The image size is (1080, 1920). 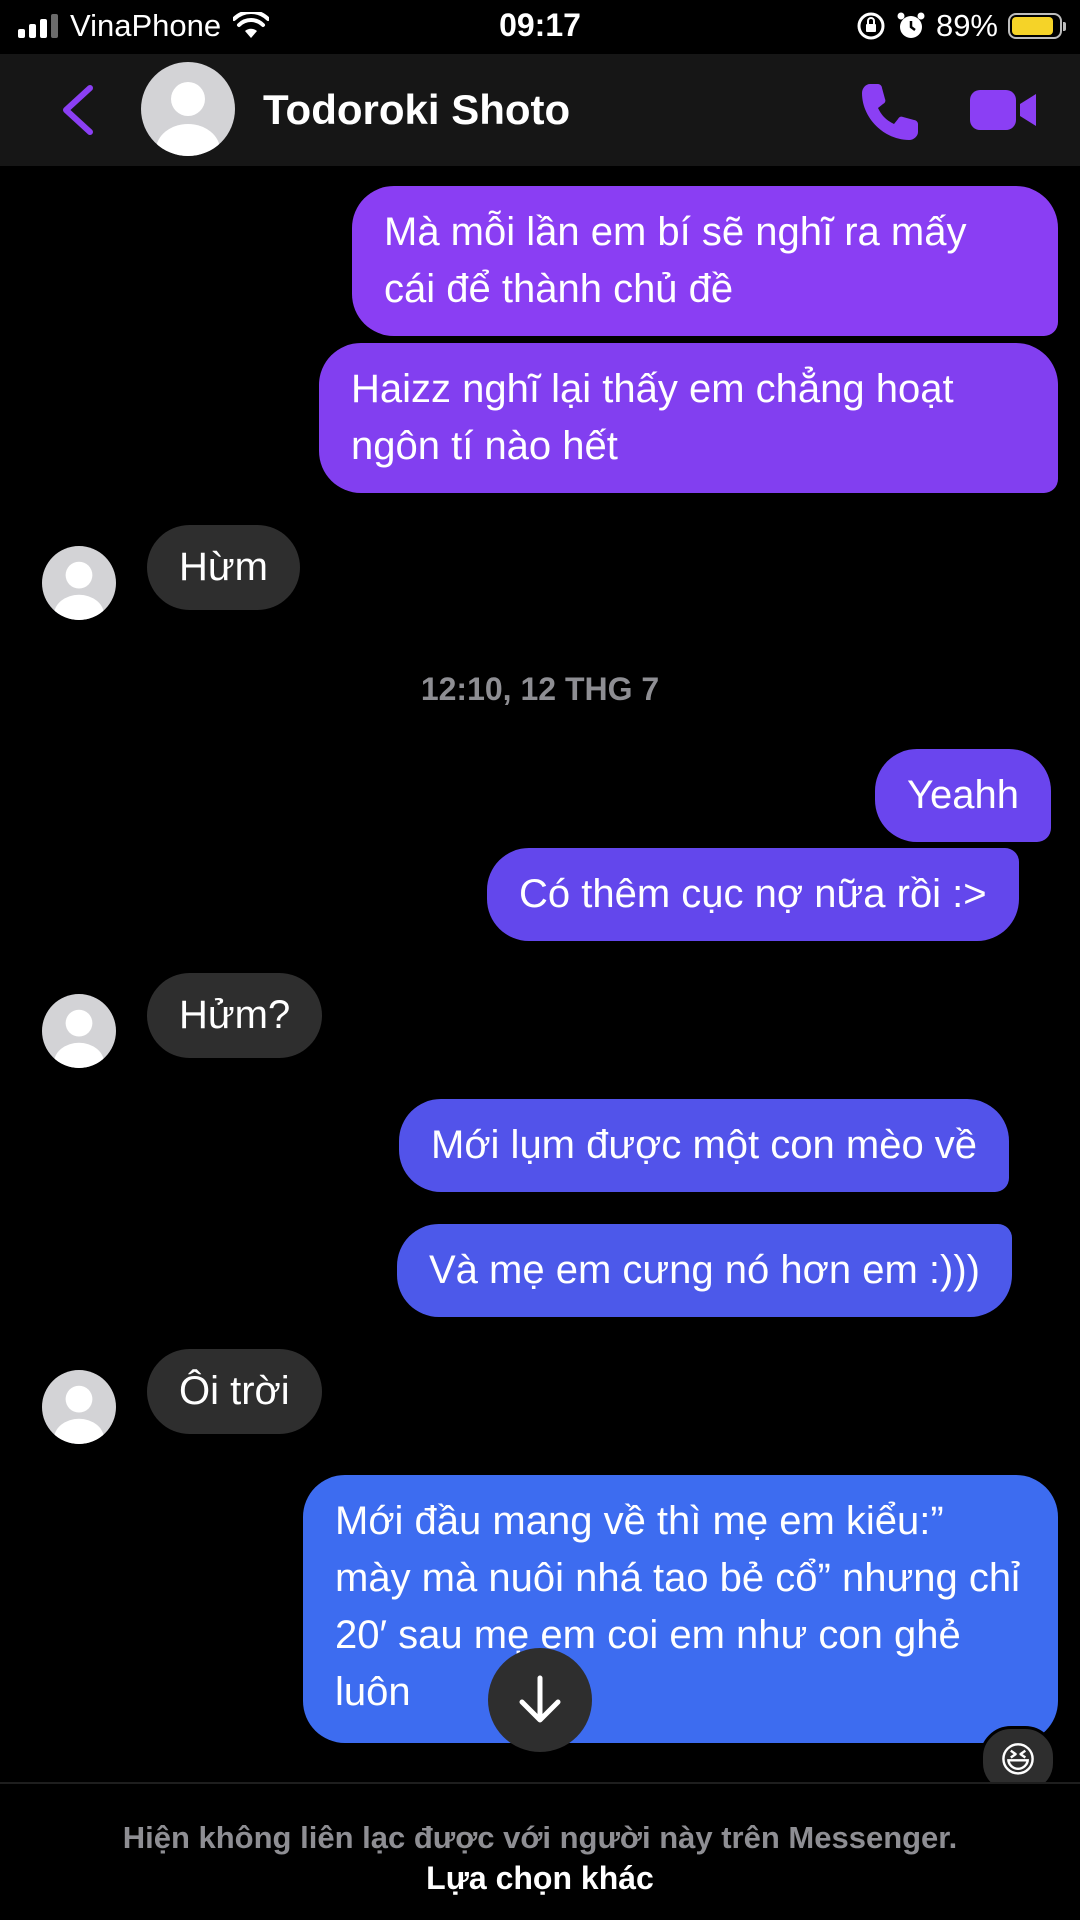 I want to click on outgoing-message: Có thêm cục nợ nữa rồi :>, so click(x=753, y=894).